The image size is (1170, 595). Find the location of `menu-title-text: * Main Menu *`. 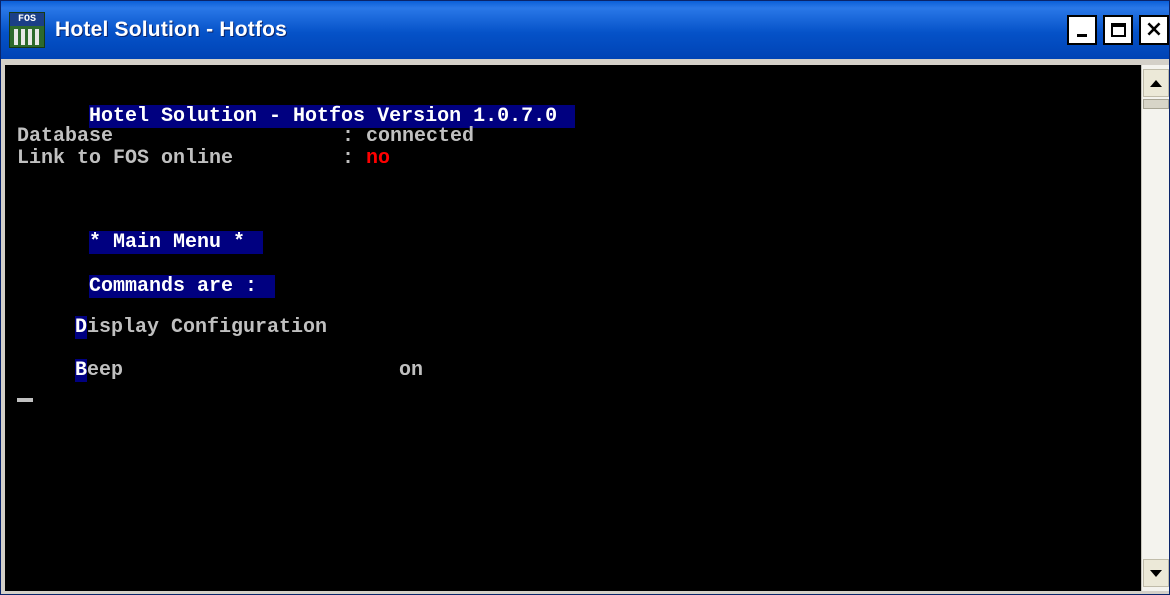

menu-title-text: * Main Menu * is located at coordinates (176, 242).